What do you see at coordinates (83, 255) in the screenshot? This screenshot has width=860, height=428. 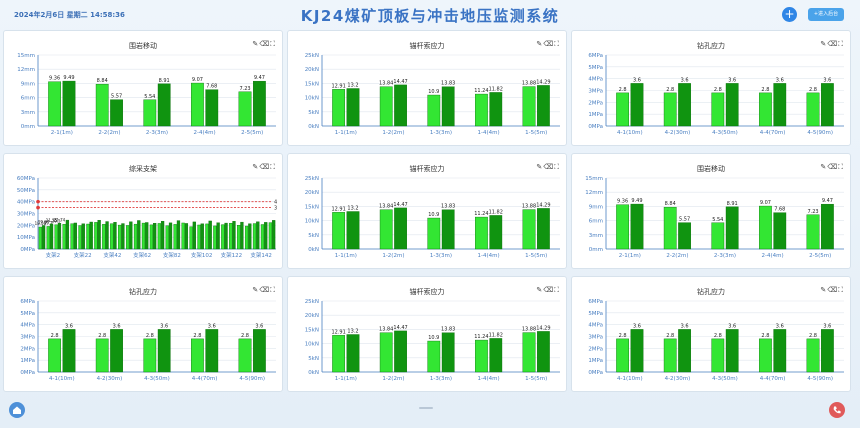 I see `x-tick-label: 支架22` at bounding box center [83, 255].